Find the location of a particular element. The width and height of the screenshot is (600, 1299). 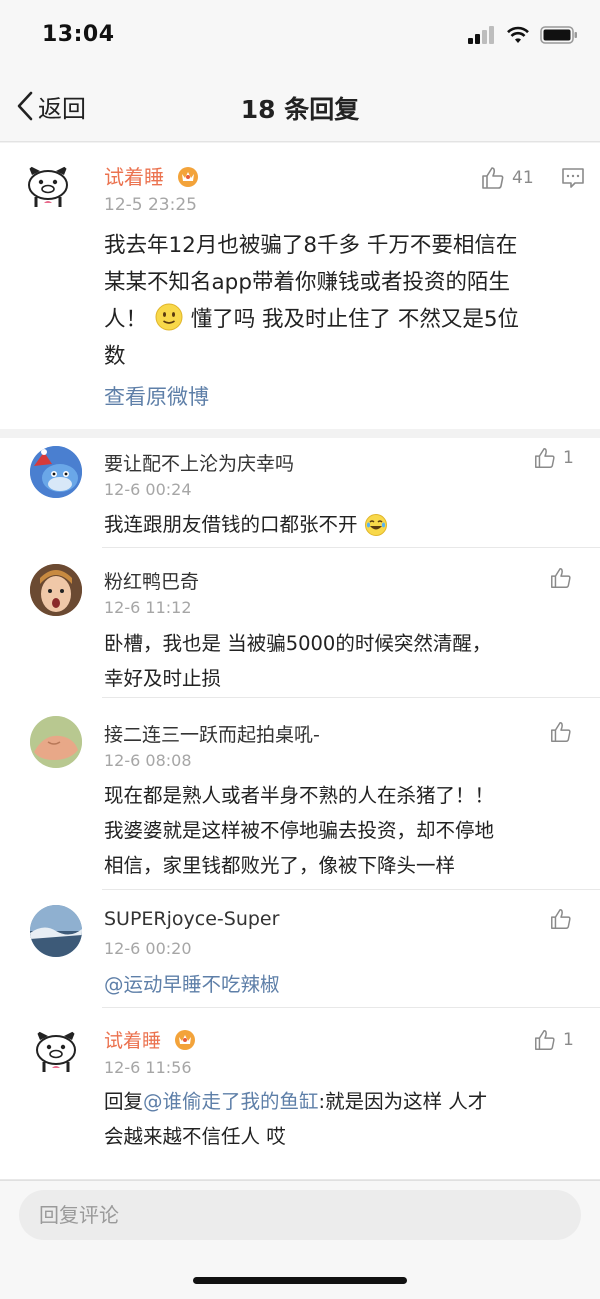

hand-photo-avatar-icon is located at coordinates (56, 742).